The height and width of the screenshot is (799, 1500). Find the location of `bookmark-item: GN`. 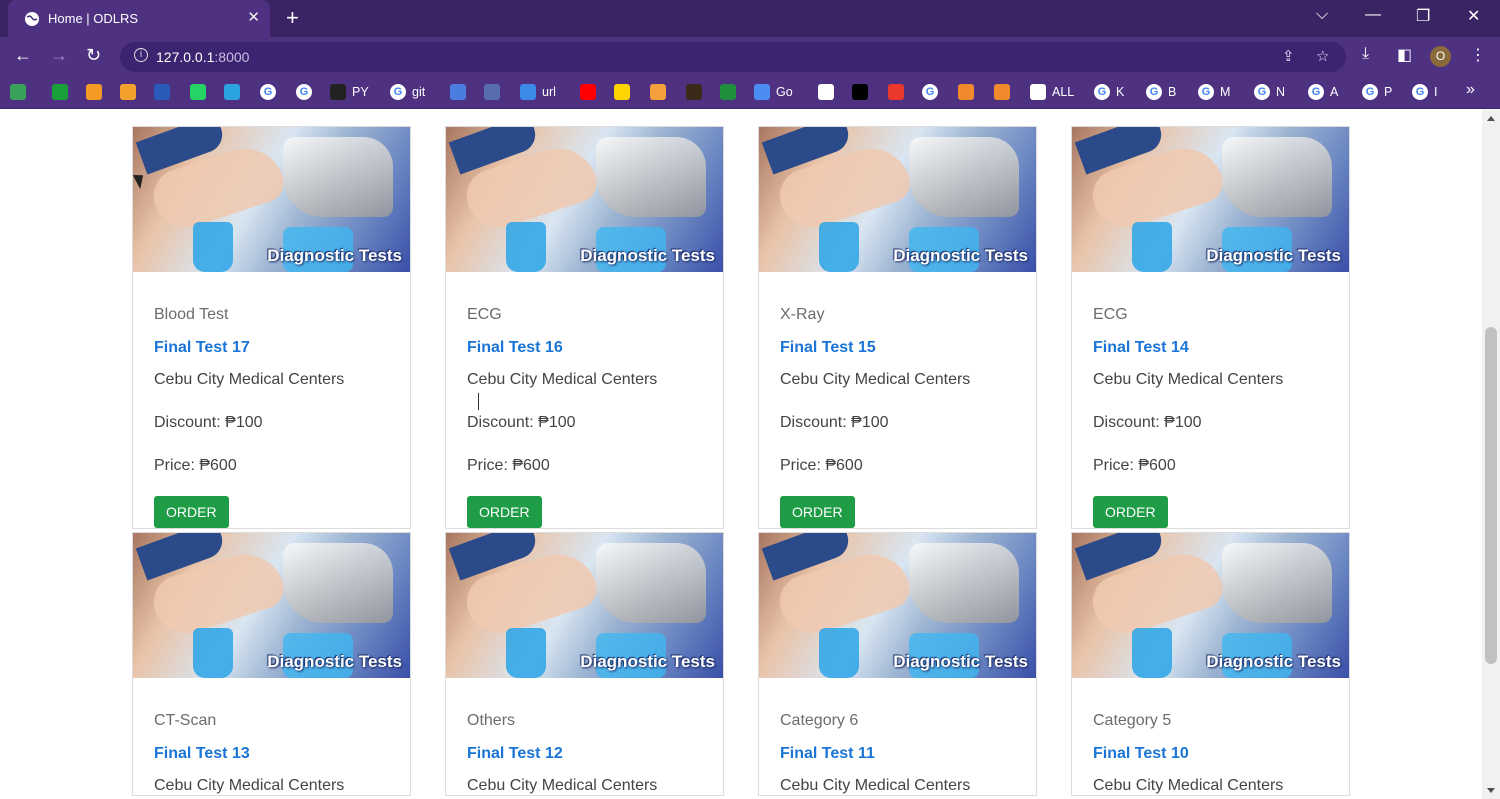

bookmark-item: GN is located at coordinates (1269, 92).